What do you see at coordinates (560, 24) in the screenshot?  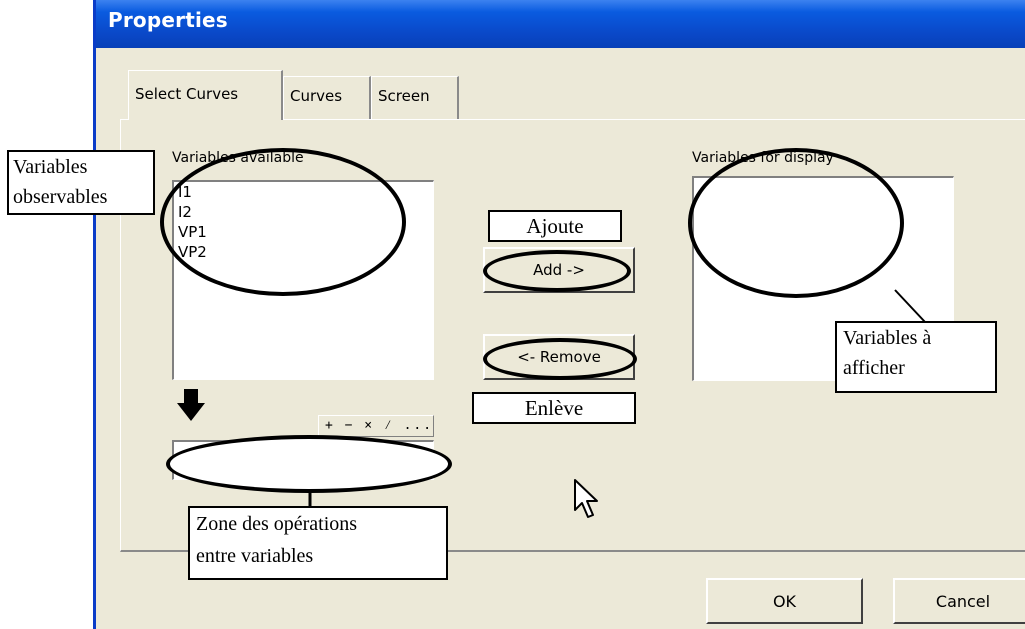 I see `title-bar` at bounding box center [560, 24].